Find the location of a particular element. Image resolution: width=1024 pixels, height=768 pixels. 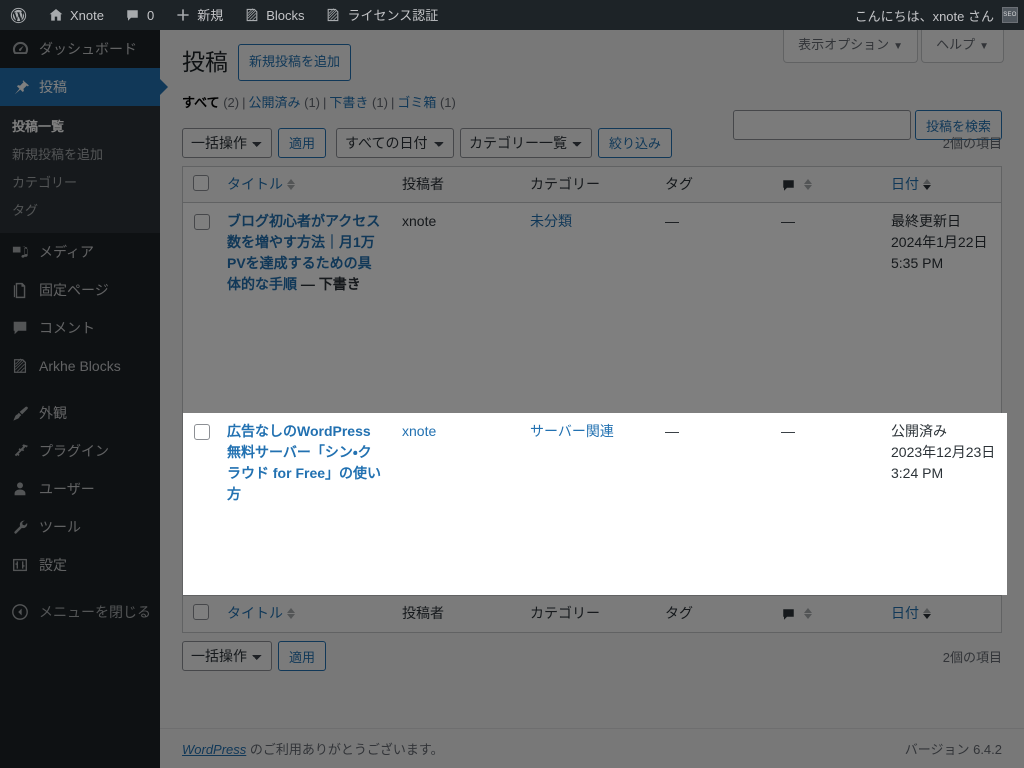

column-label-date: 日付 is located at coordinates (905, 613).